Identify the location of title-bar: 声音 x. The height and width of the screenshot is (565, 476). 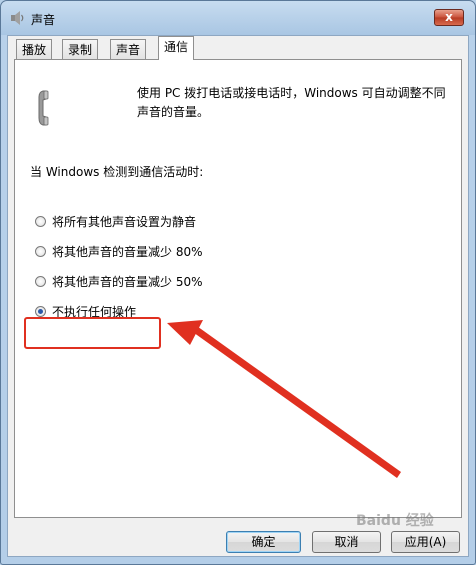
(238, 18).